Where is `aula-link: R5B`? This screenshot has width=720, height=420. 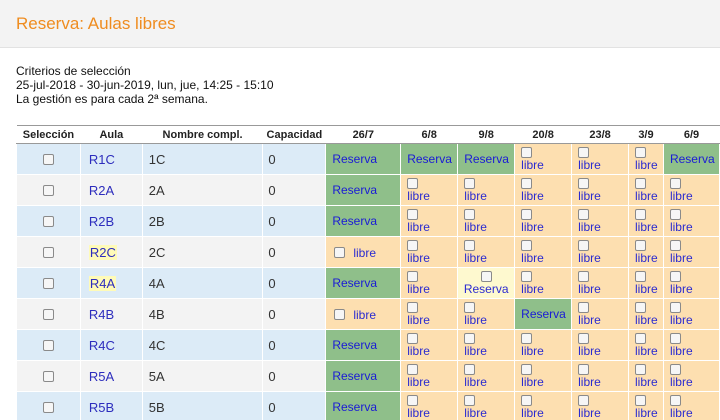
aula-link: R5B is located at coordinates (101, 407).